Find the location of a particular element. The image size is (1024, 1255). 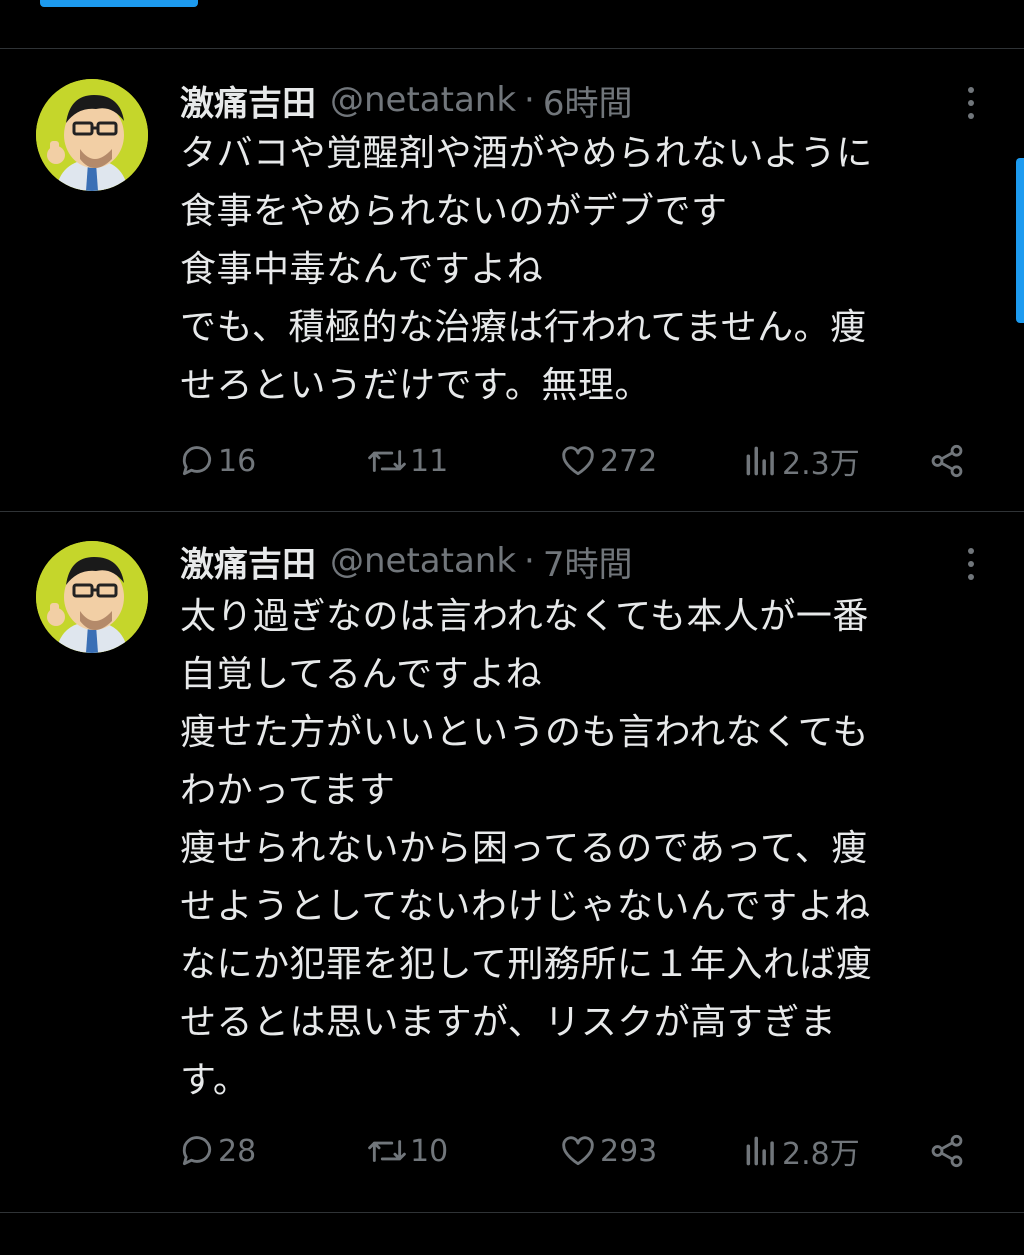

like-button: 293 is located at coordinates (607, 1151).